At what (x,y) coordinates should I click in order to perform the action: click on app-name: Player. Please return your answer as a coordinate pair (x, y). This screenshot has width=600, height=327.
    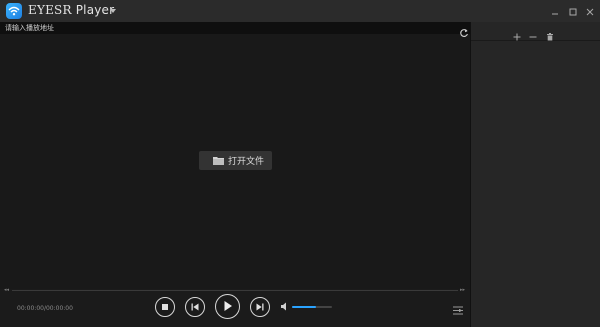
    Looking at the image, I should click on (95, 10).